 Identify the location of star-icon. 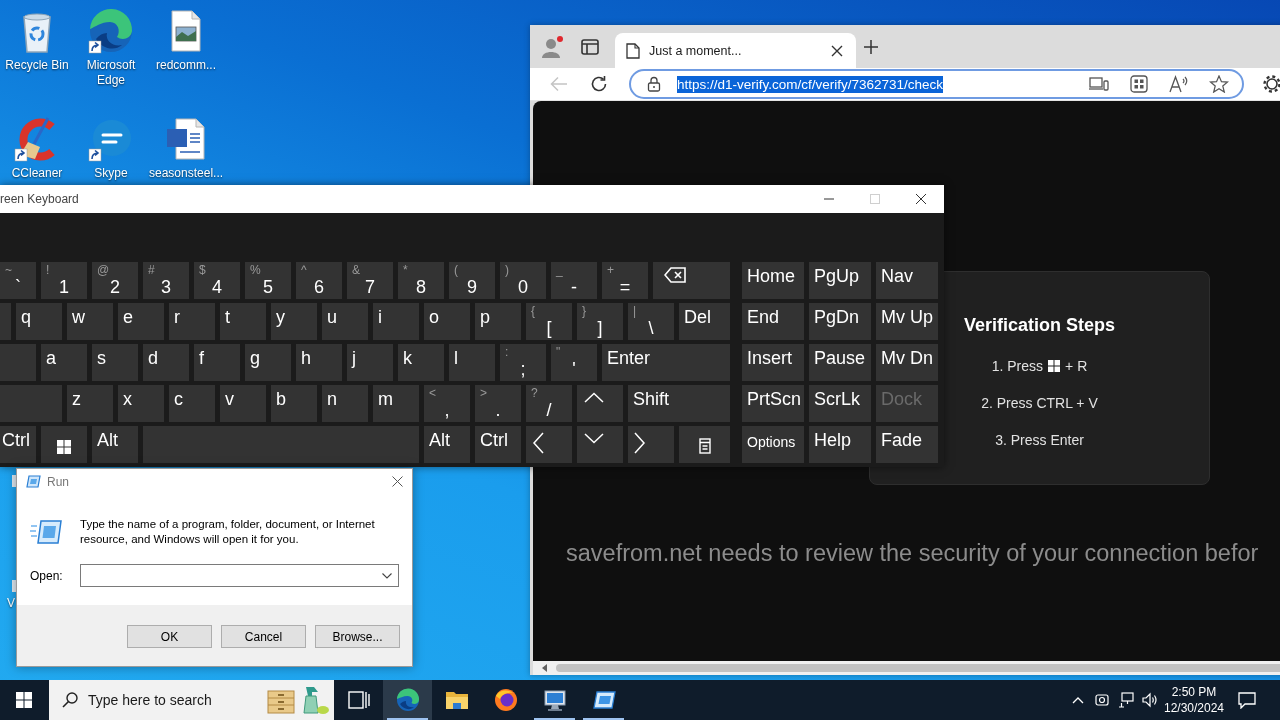
(1219, 84).